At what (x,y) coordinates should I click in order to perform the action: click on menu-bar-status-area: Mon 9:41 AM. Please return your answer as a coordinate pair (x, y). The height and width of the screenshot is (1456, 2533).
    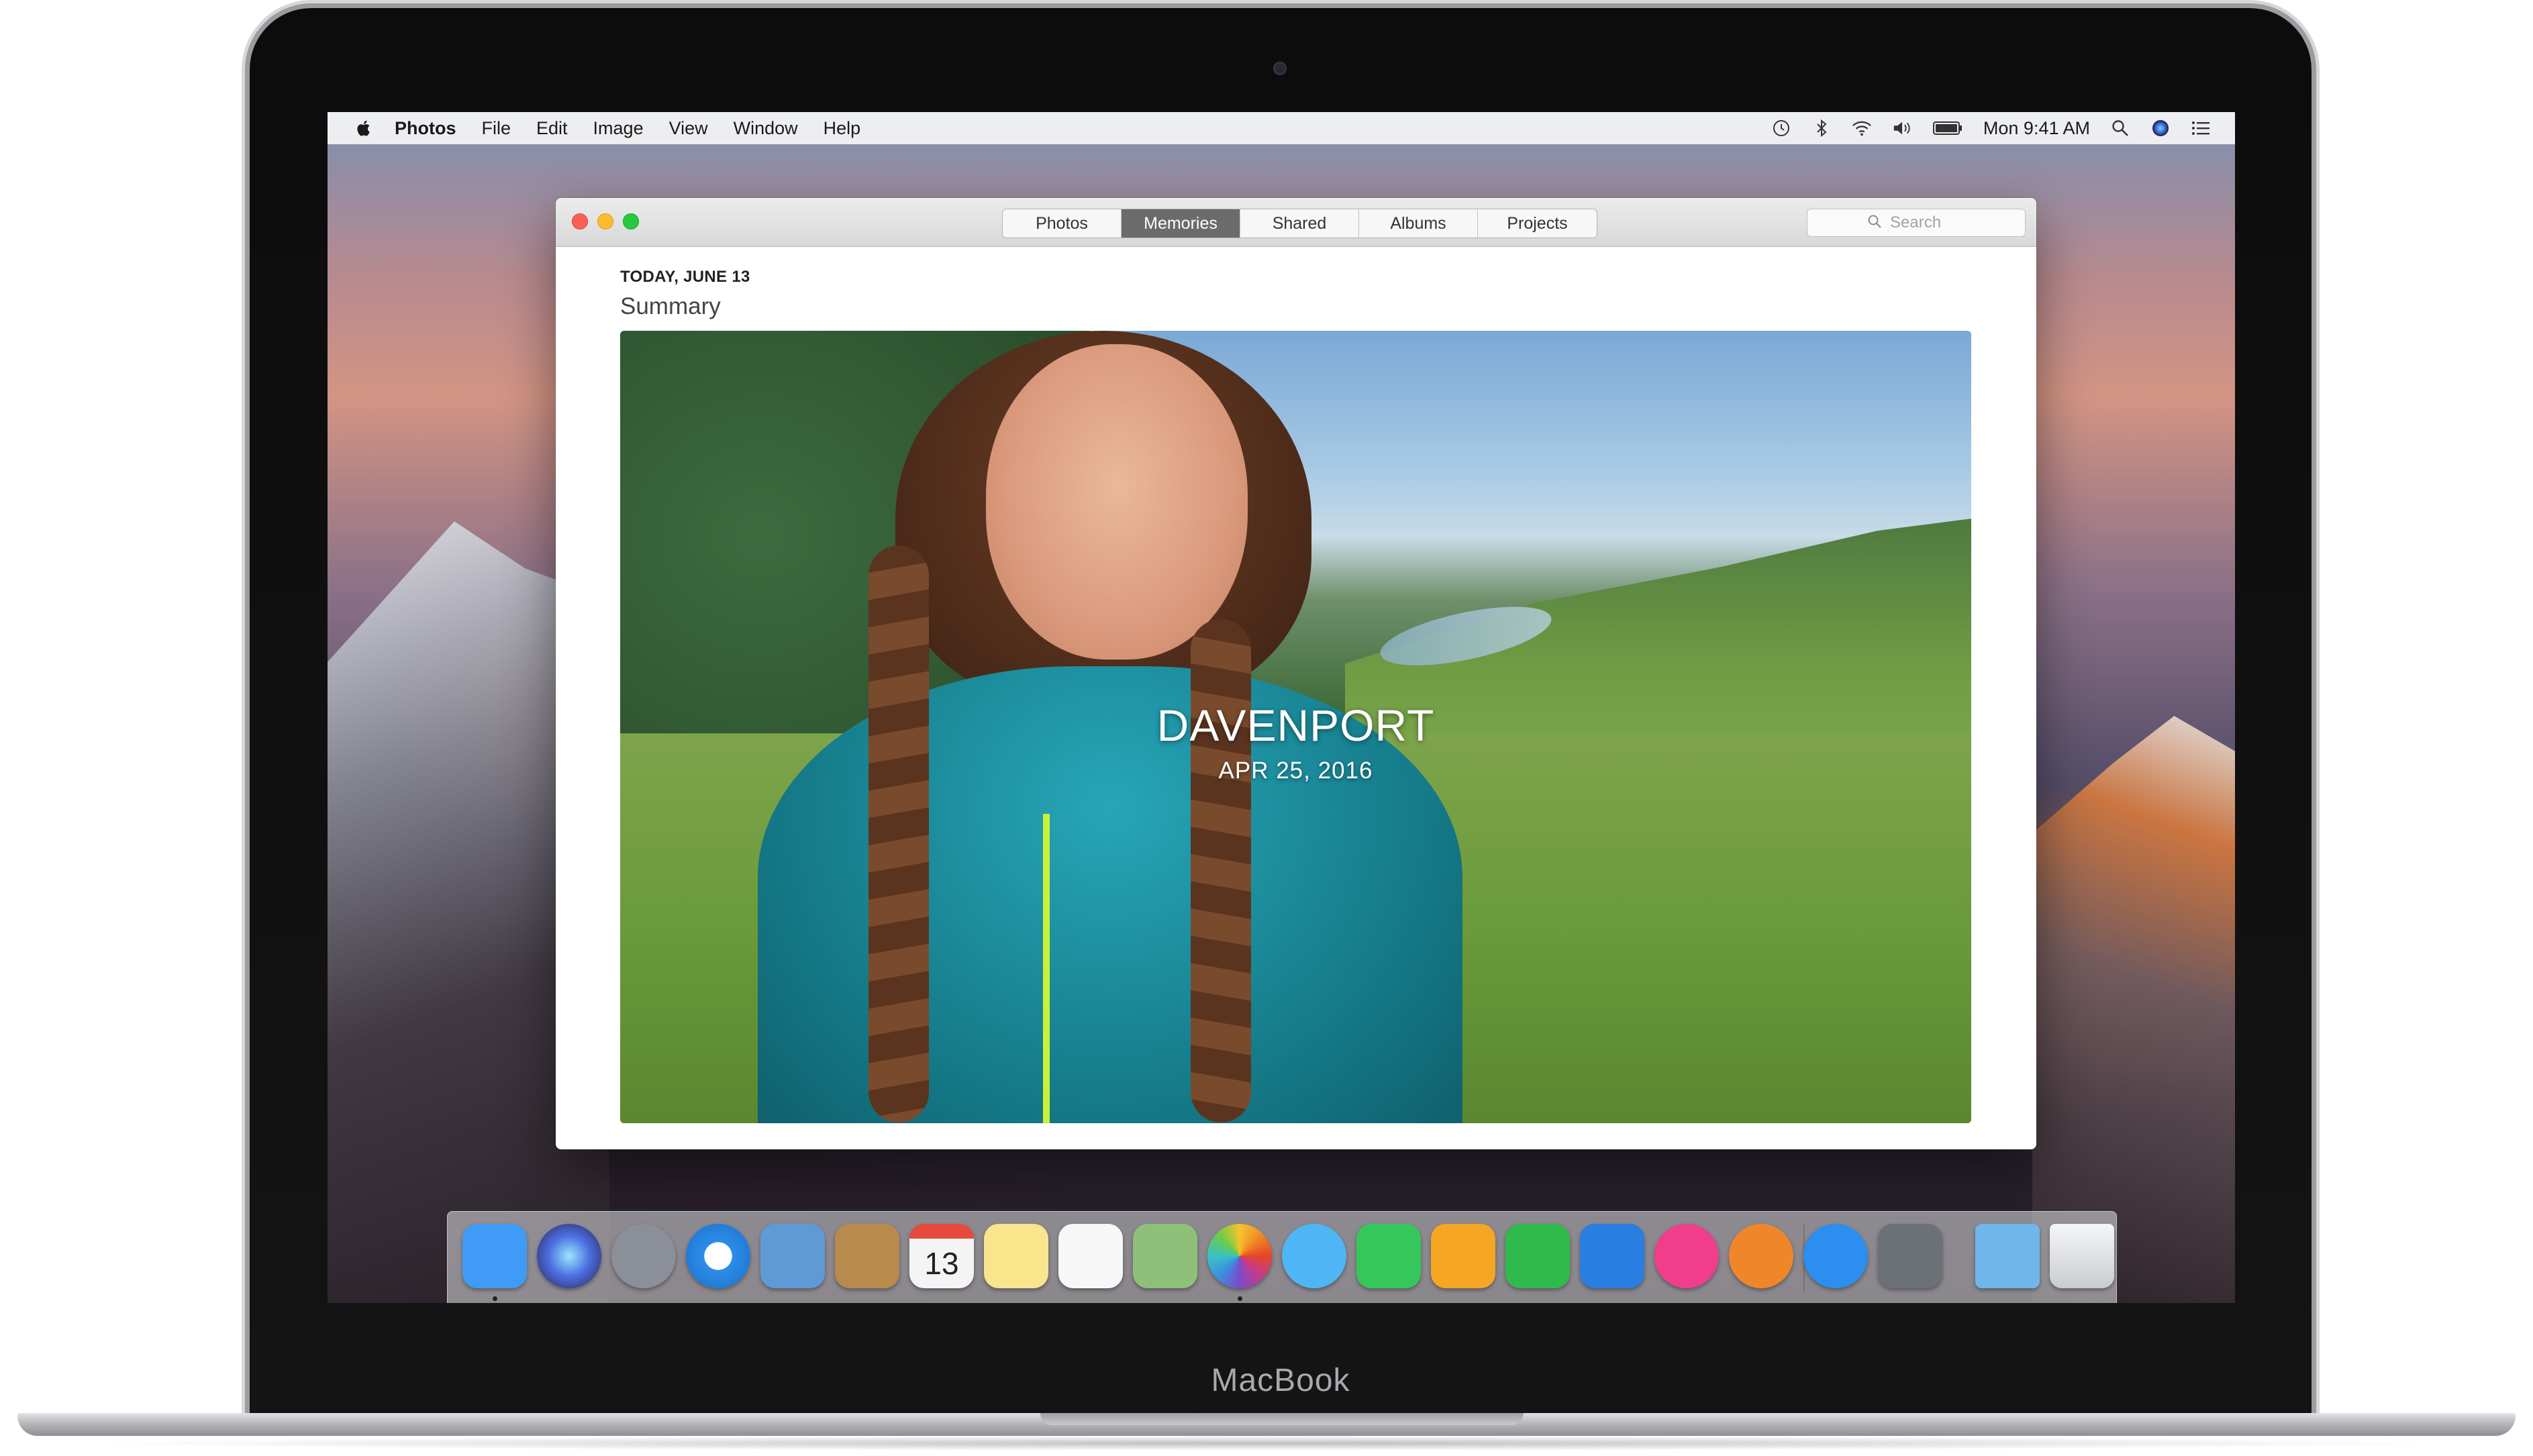
    Looking at the image, I should click on (1991, 128).